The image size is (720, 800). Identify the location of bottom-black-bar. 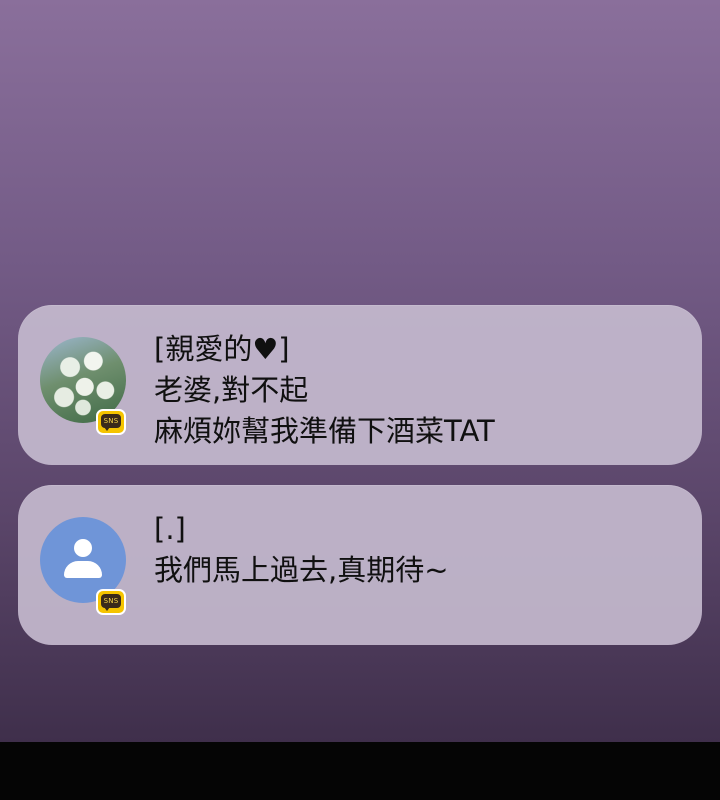
(360, 771).